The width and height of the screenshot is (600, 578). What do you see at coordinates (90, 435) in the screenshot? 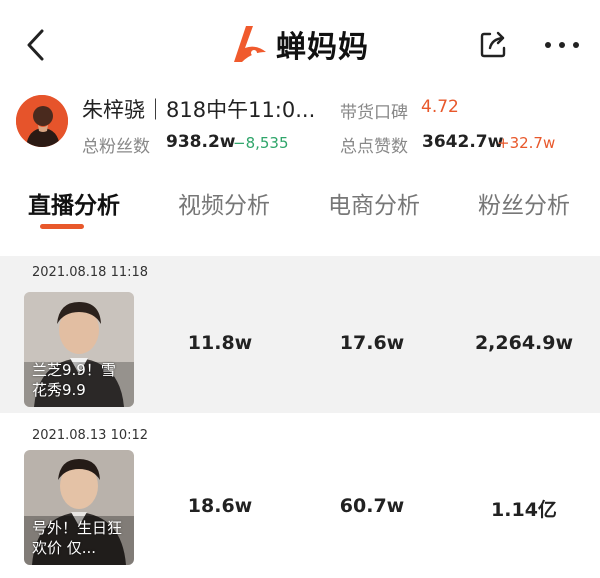
I see `live-date: 2021.08.13 10:12` at bounding box center [90, 435].